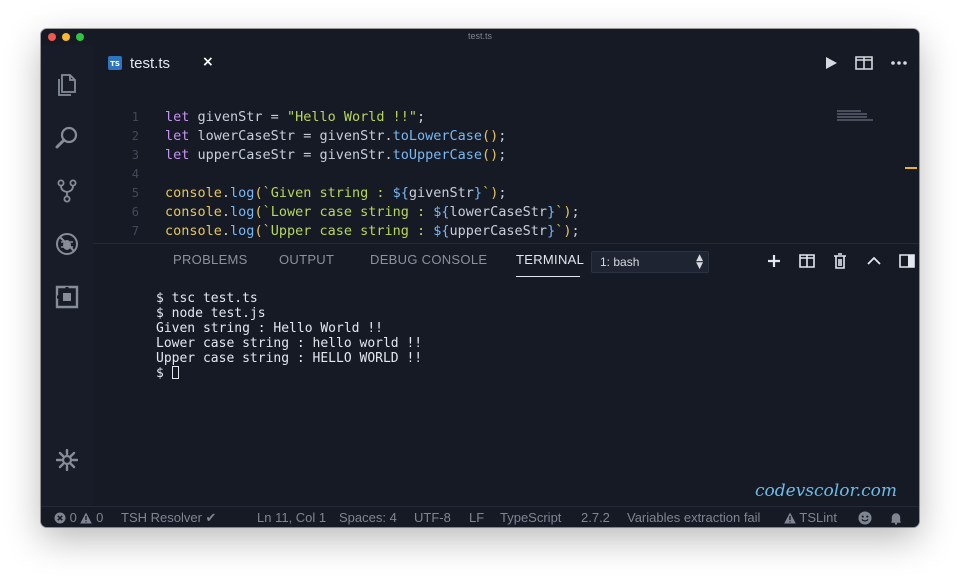 The width and height of the screenshot is (960, 582). Describe the element at coordinates (175, 372) in the screenshot. I see `terminal-cursor` at that location.